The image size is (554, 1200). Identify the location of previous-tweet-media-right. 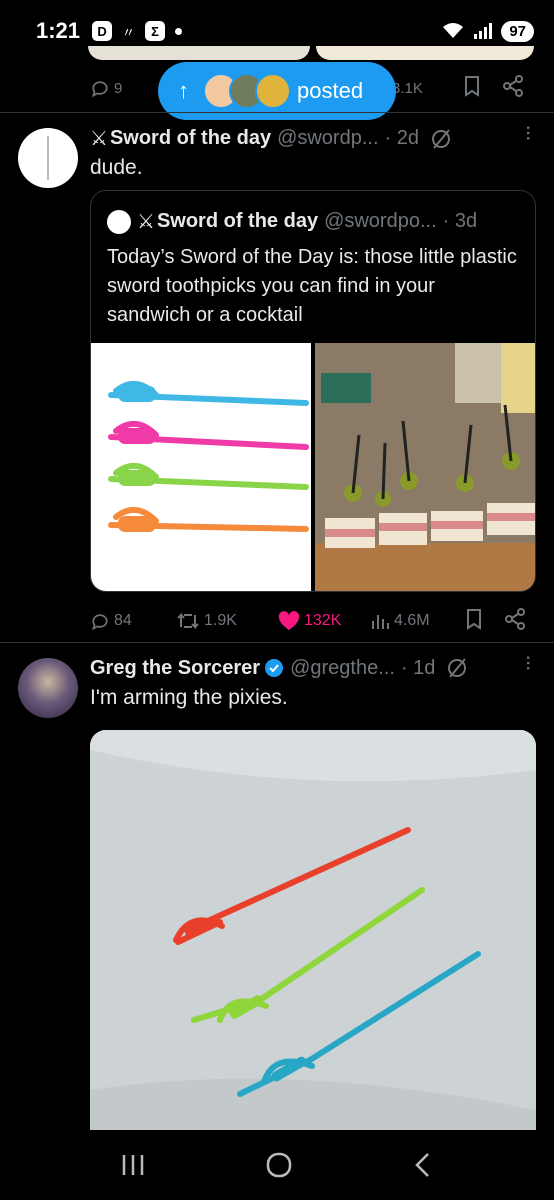
(425, 53).